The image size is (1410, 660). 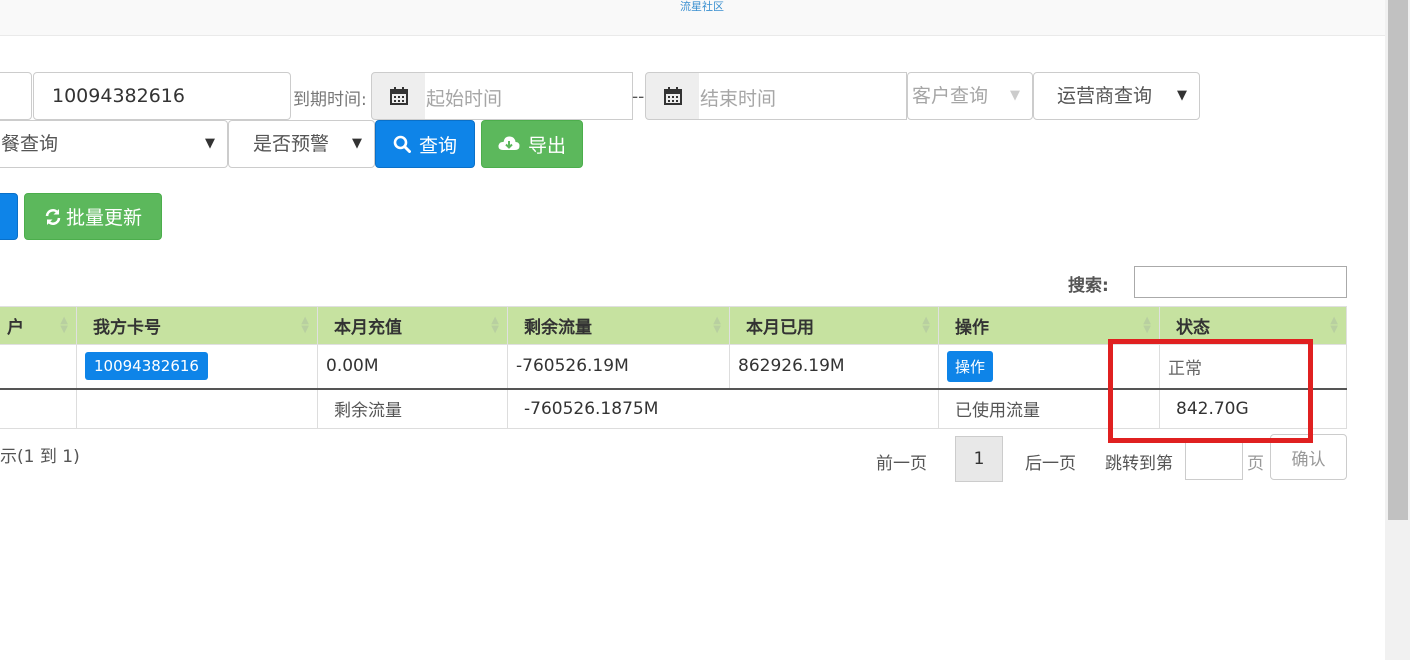 I want to click on package-select: 餐查询 ▼, so click(x=114, y=144).